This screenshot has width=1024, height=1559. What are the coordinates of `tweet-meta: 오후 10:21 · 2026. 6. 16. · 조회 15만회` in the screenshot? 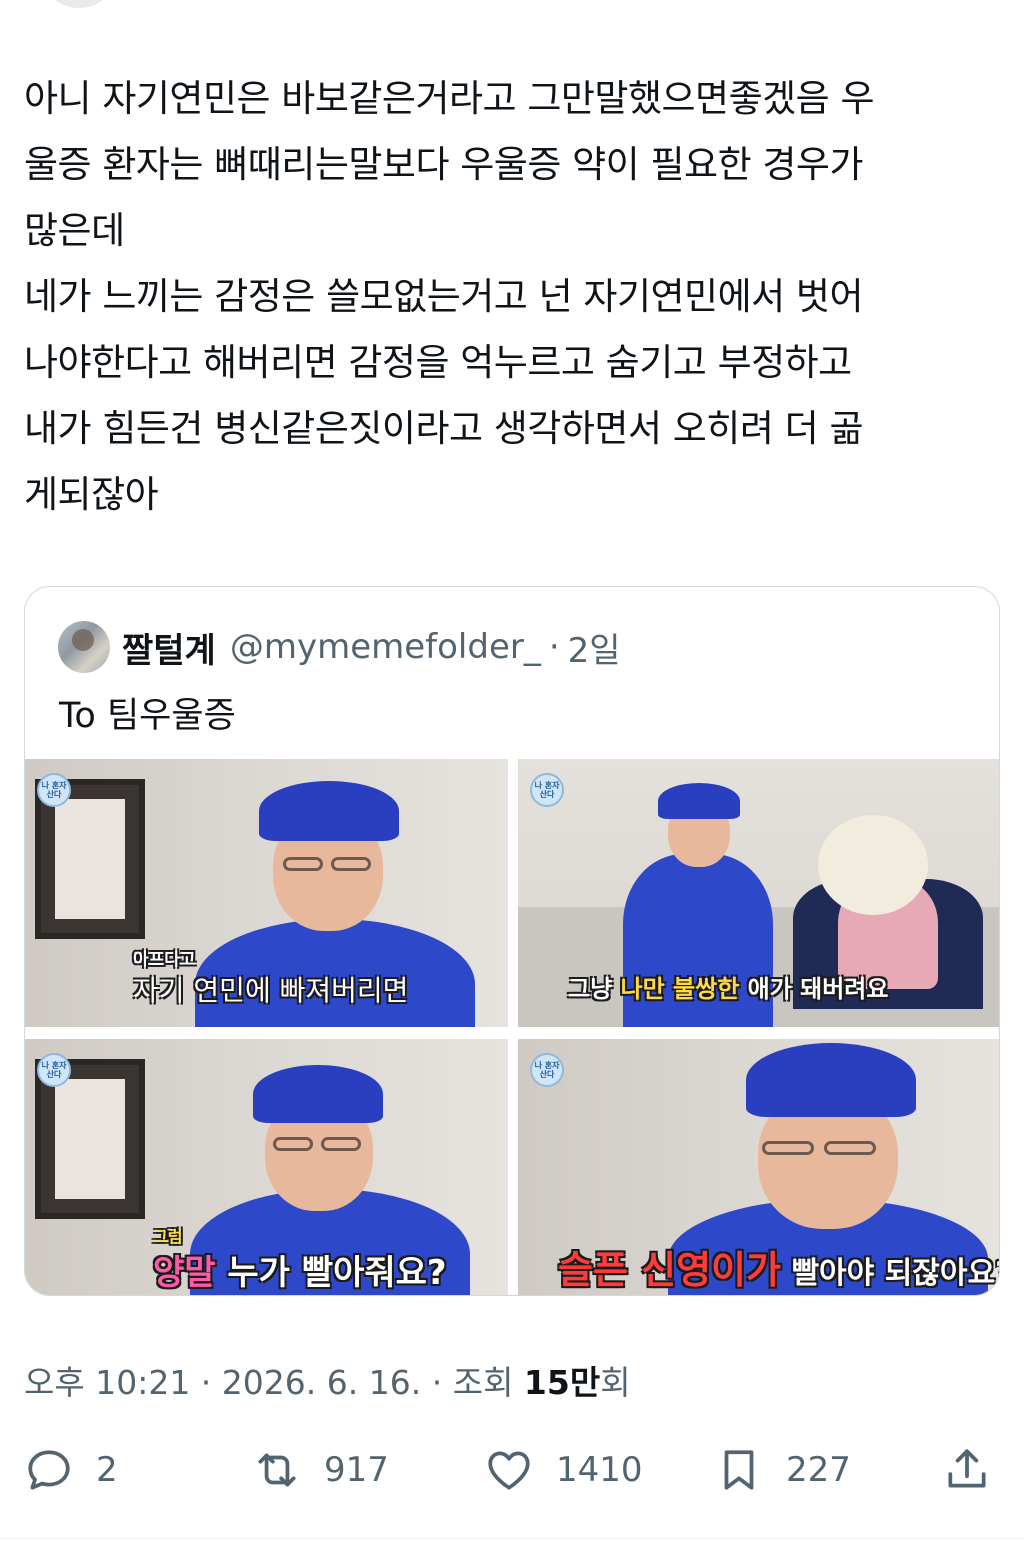 It's located at (327, 1382).